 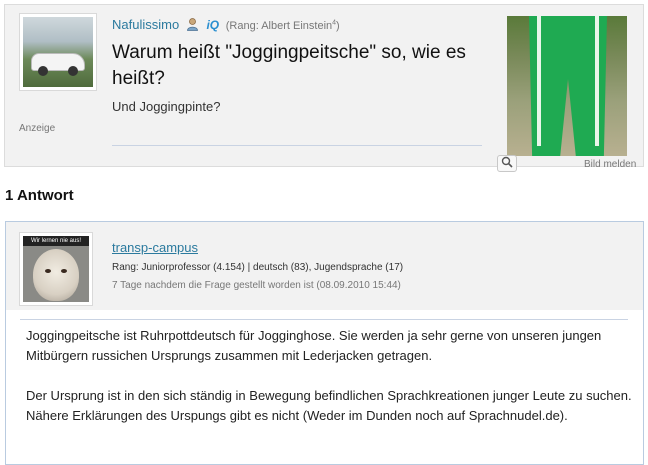 I want to click on answer-author-link: transp-campus, so click(x=155, y=247).